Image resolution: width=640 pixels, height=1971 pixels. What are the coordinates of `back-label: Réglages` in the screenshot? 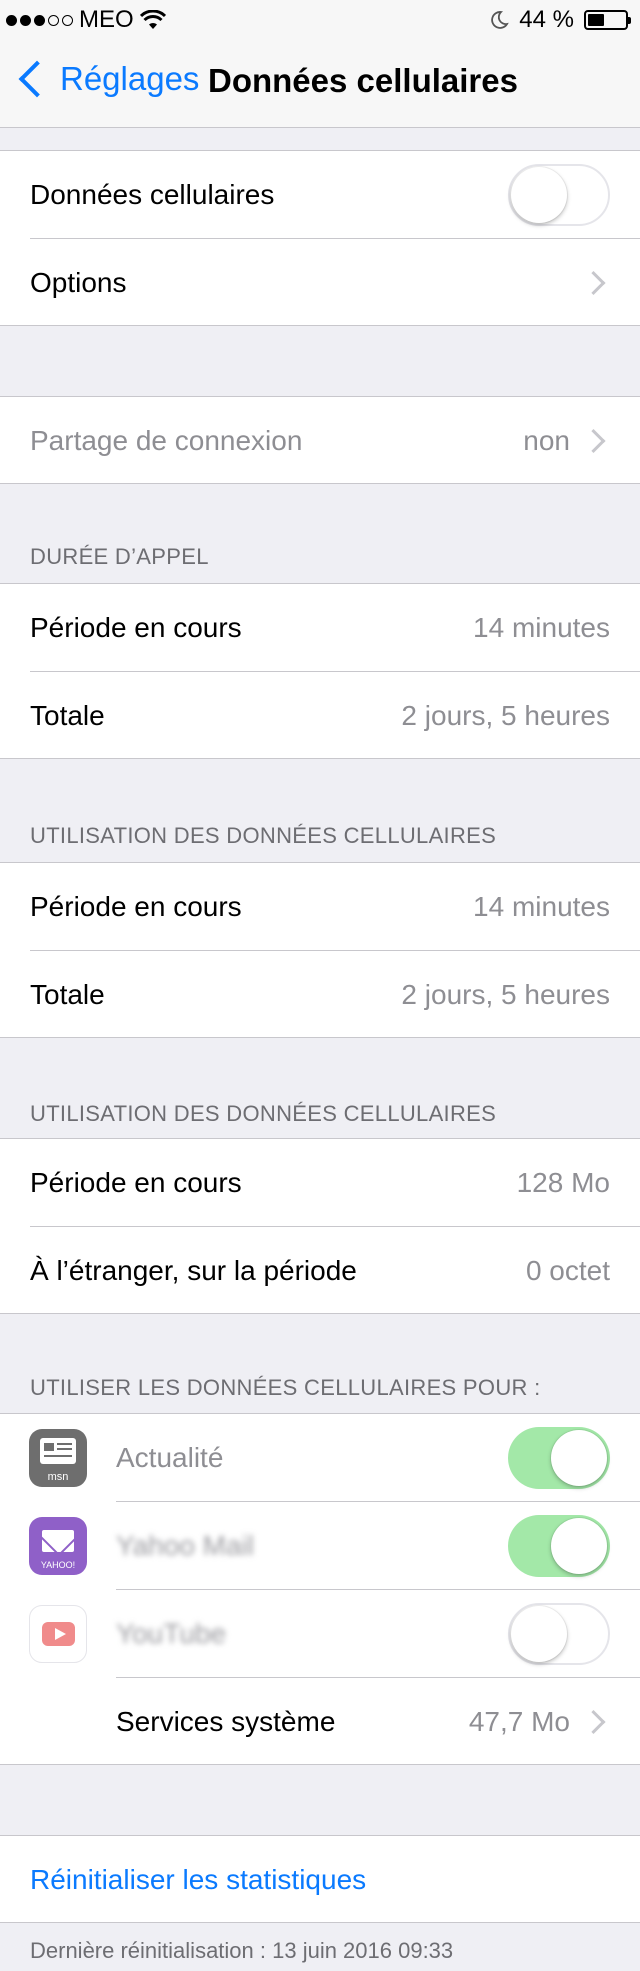 It's located at (130, 78).